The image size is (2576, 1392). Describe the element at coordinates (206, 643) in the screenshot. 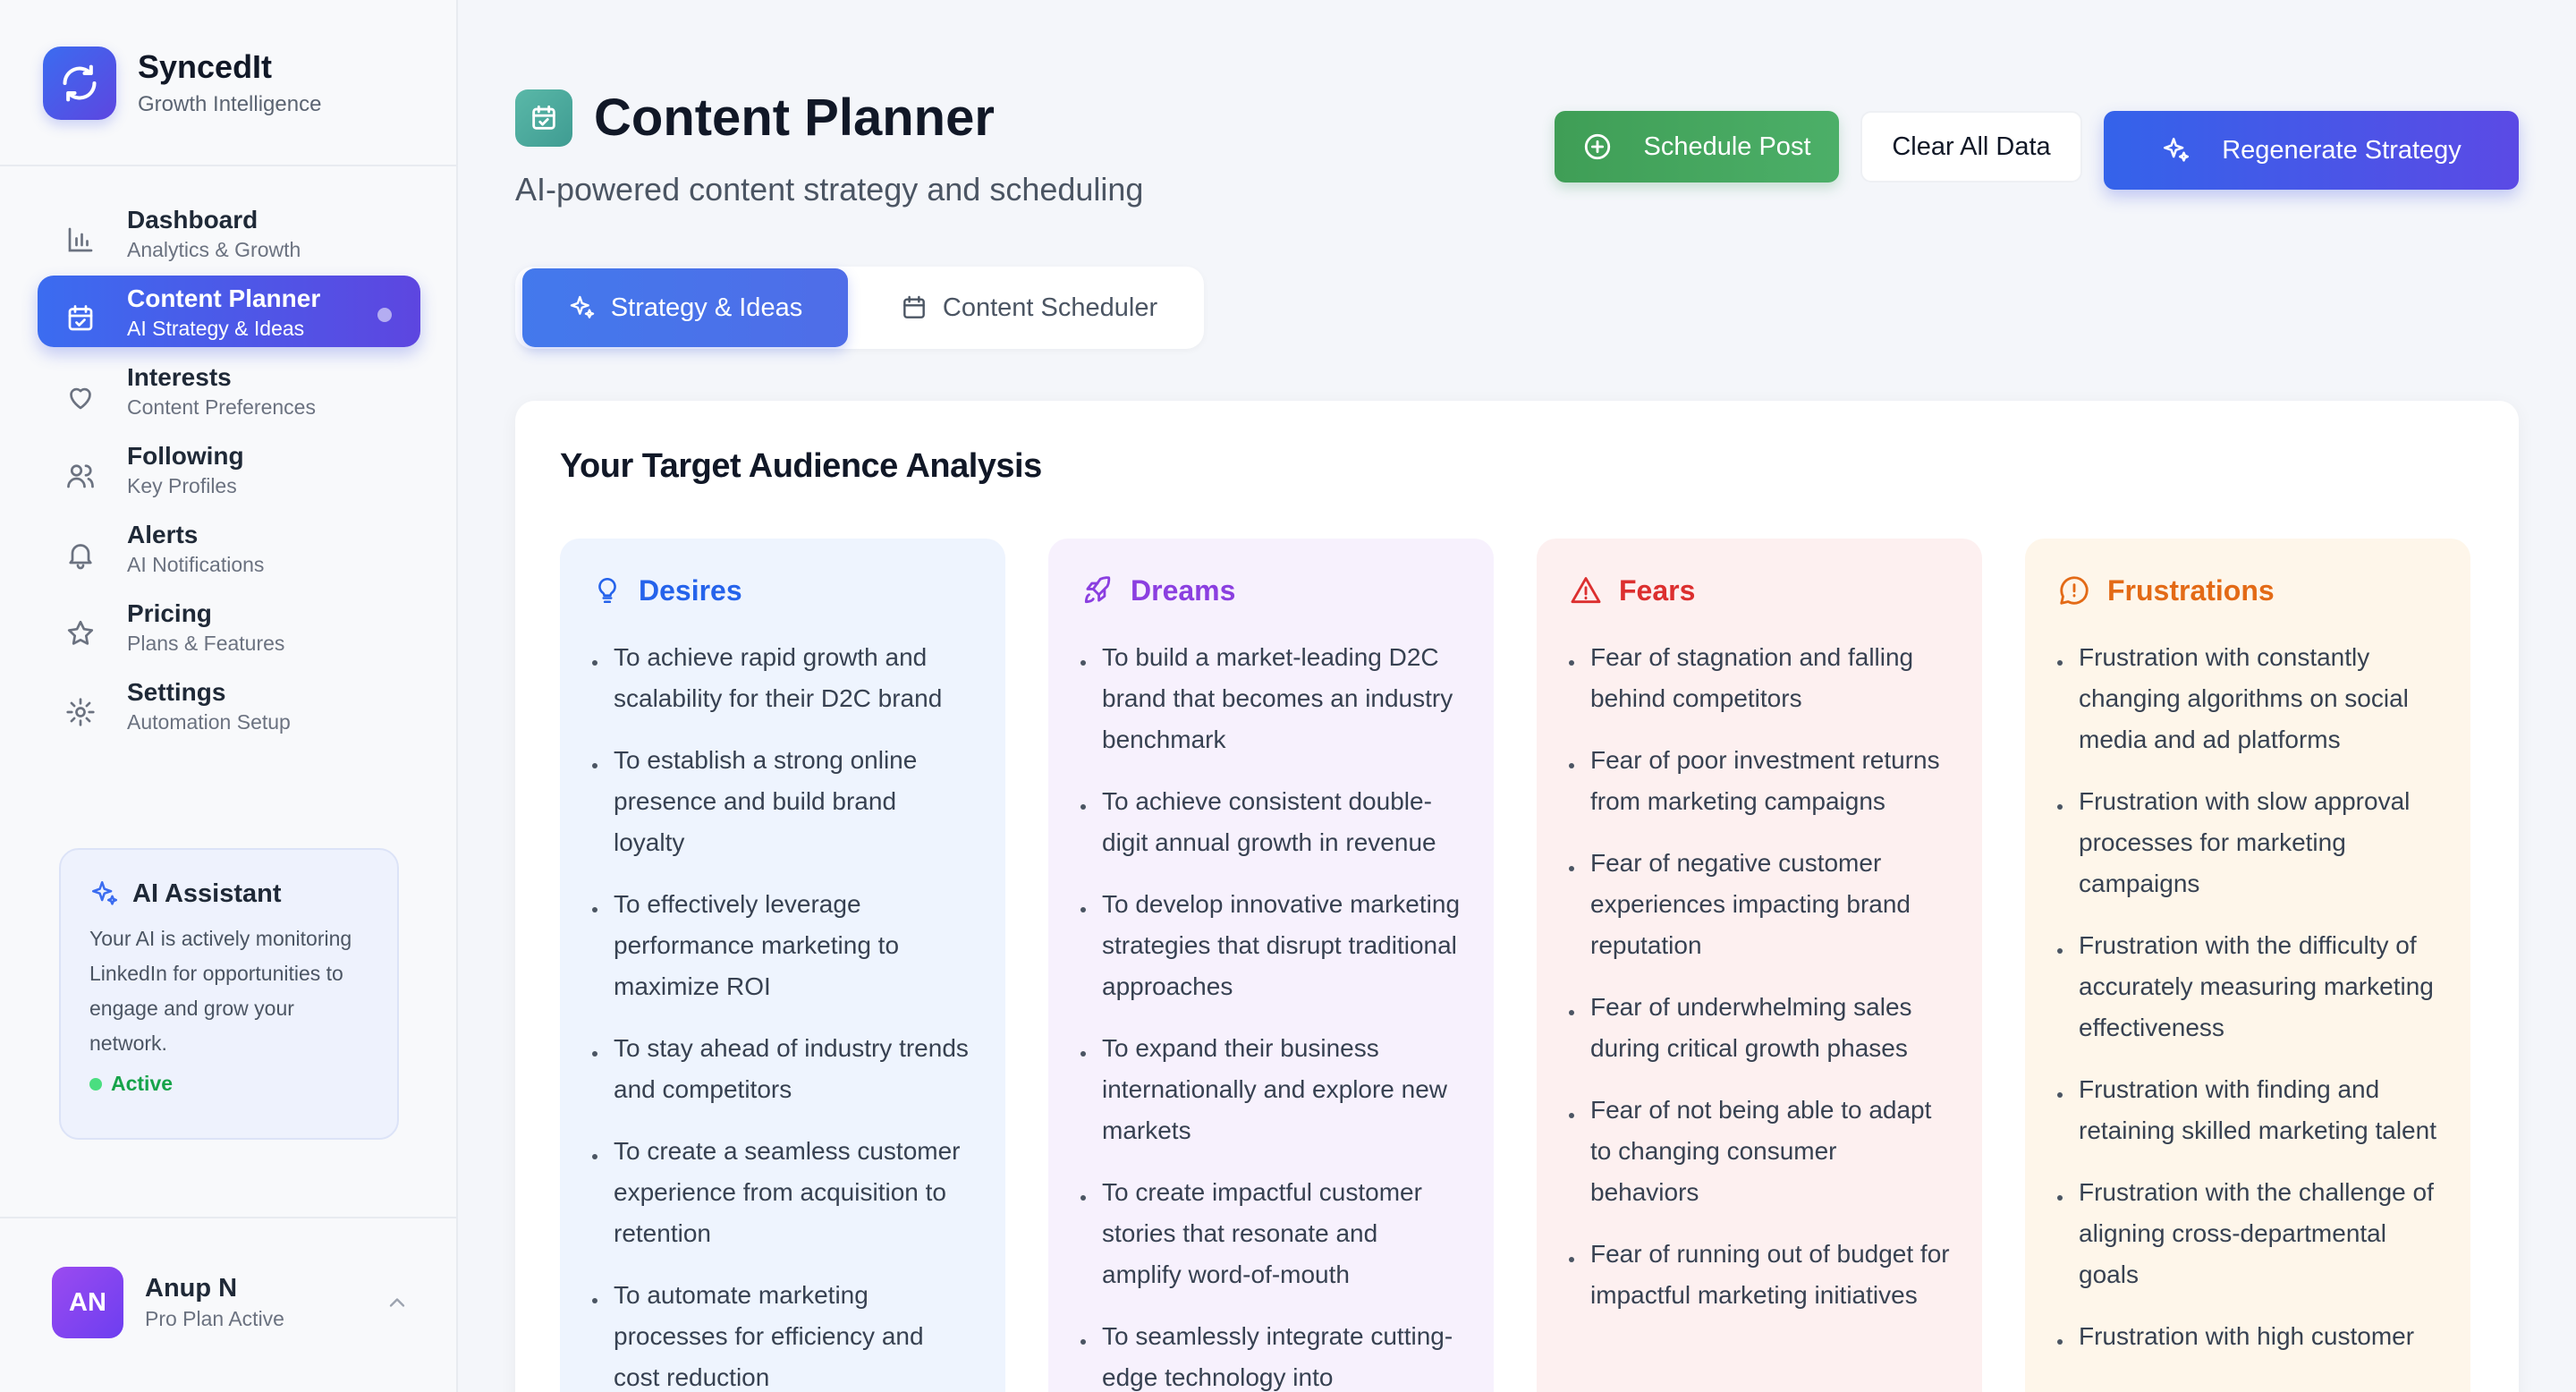

I see `sidebar-item-subtitle: Plans & Features` at that location.